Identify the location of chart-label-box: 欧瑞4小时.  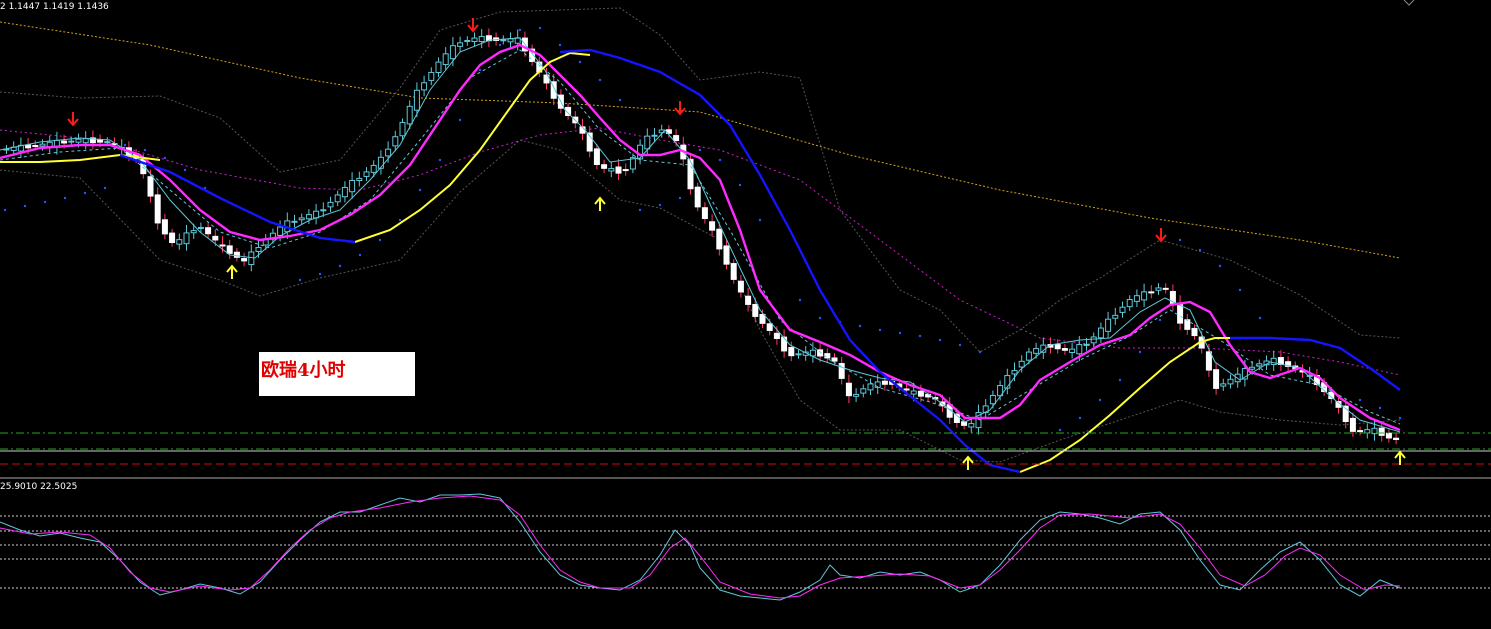
(337, 374).